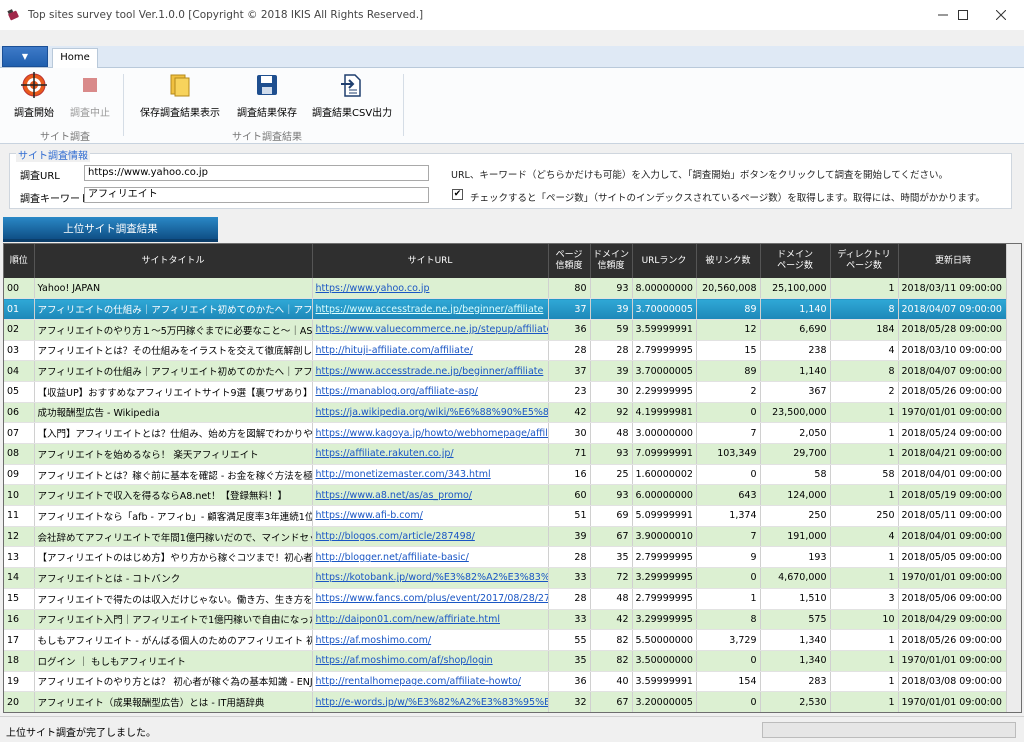  Describe the element at coordinates (430, 351) in the screenshot. I see `site-url-link: http://hituji-affiliate.com/affiliate/` at that location.